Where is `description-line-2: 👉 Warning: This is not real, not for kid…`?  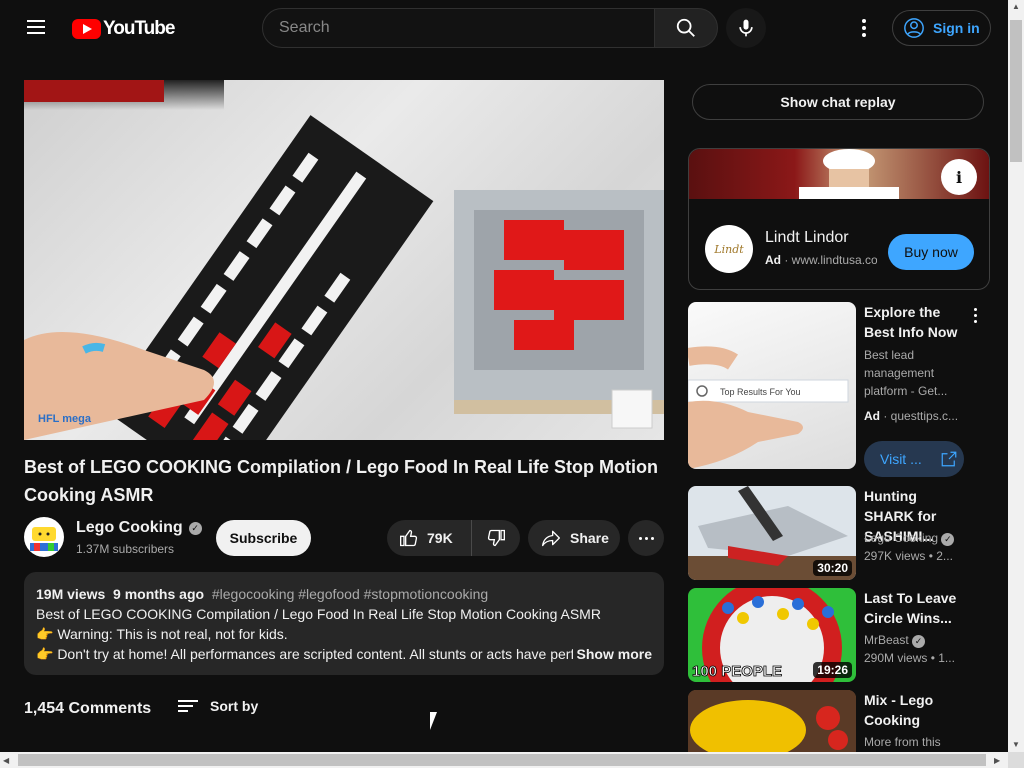 description-line-2: 👉 Warning: This is not real, not for kid… is located at coordinates (162, 634).